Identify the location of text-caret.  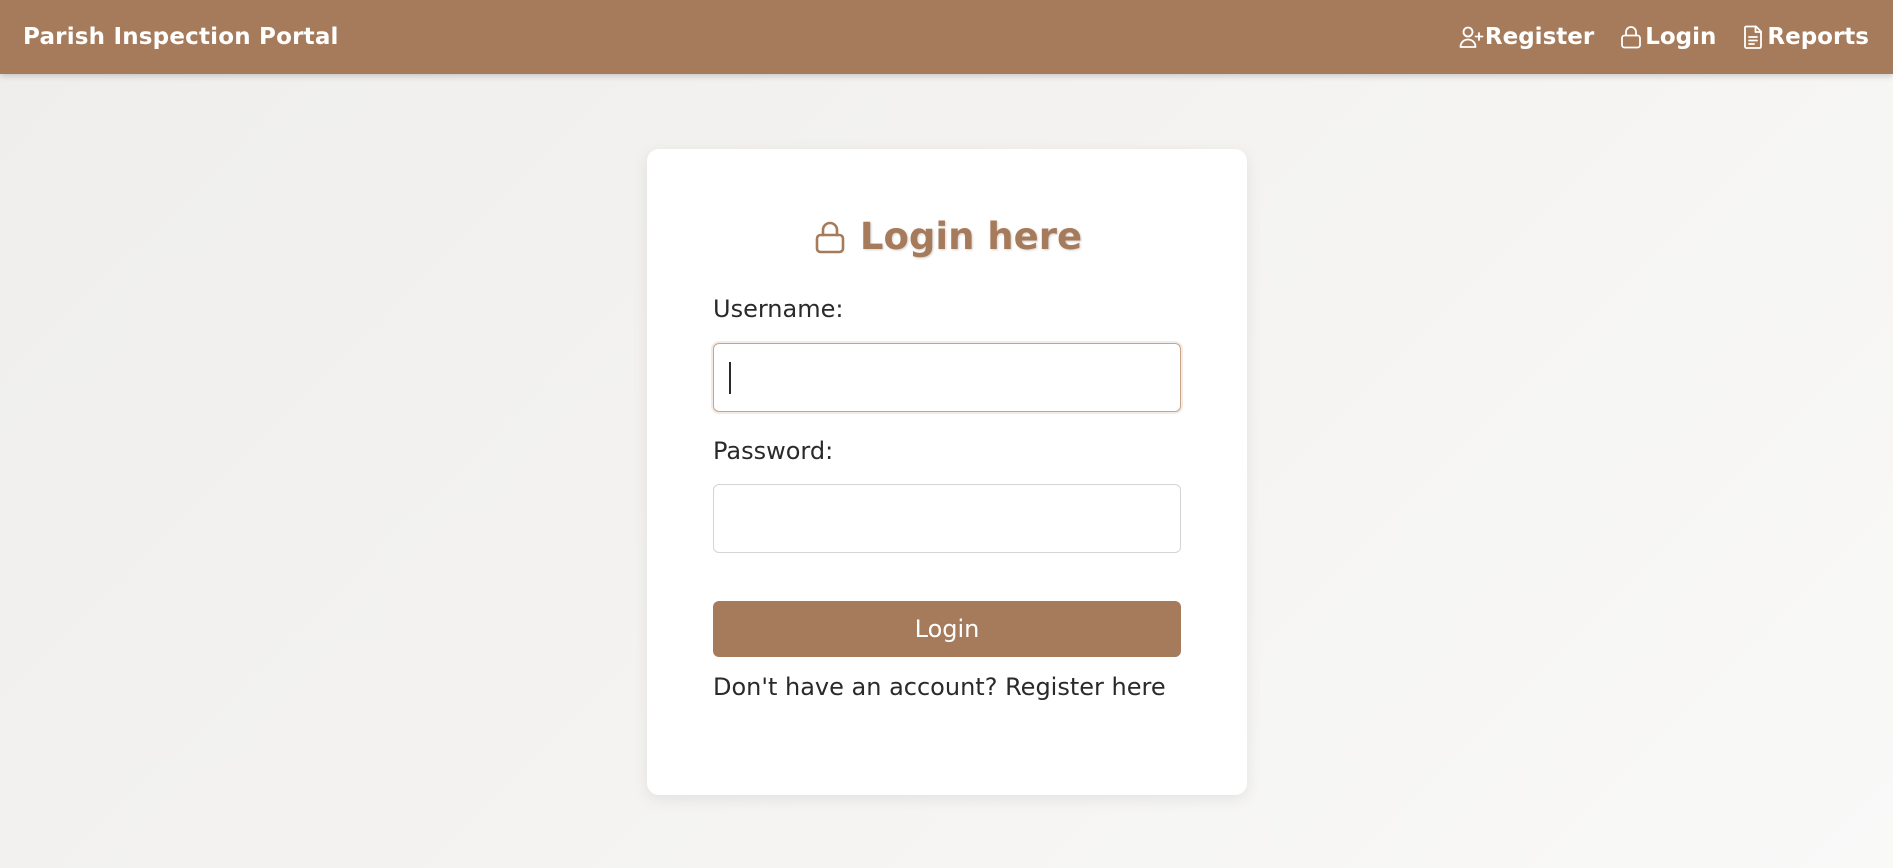
(730, 378).